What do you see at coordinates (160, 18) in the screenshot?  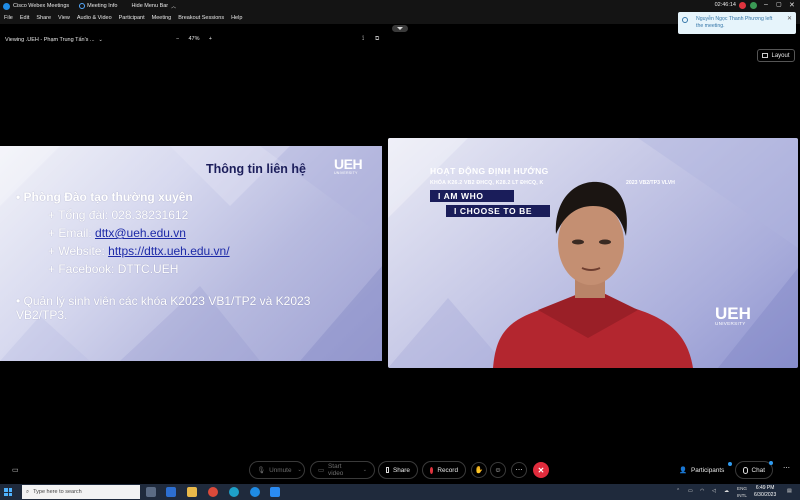 I see `menu-meeting: Meeting` at bounding box center [160, 18].